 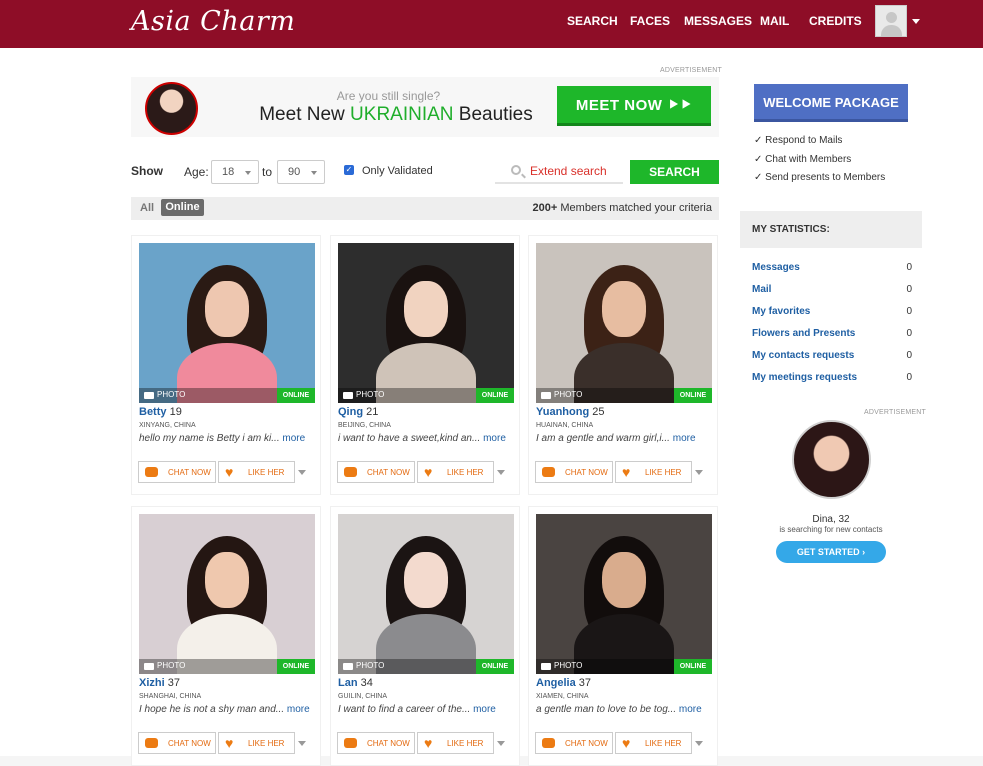 I want to click on stat-row-mail: Mail 0, so click(x=832, y=289).